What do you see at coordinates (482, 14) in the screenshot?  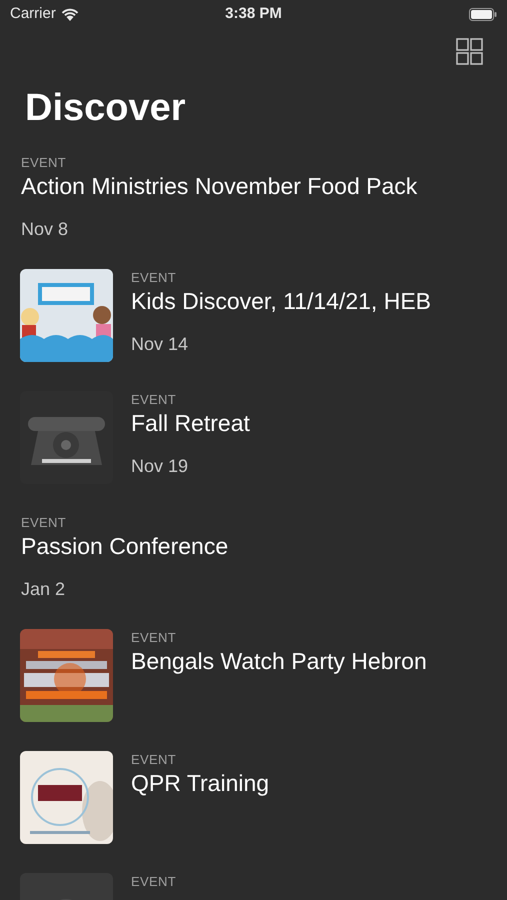 I see `battery-icon` at bounding box center [482, 14].